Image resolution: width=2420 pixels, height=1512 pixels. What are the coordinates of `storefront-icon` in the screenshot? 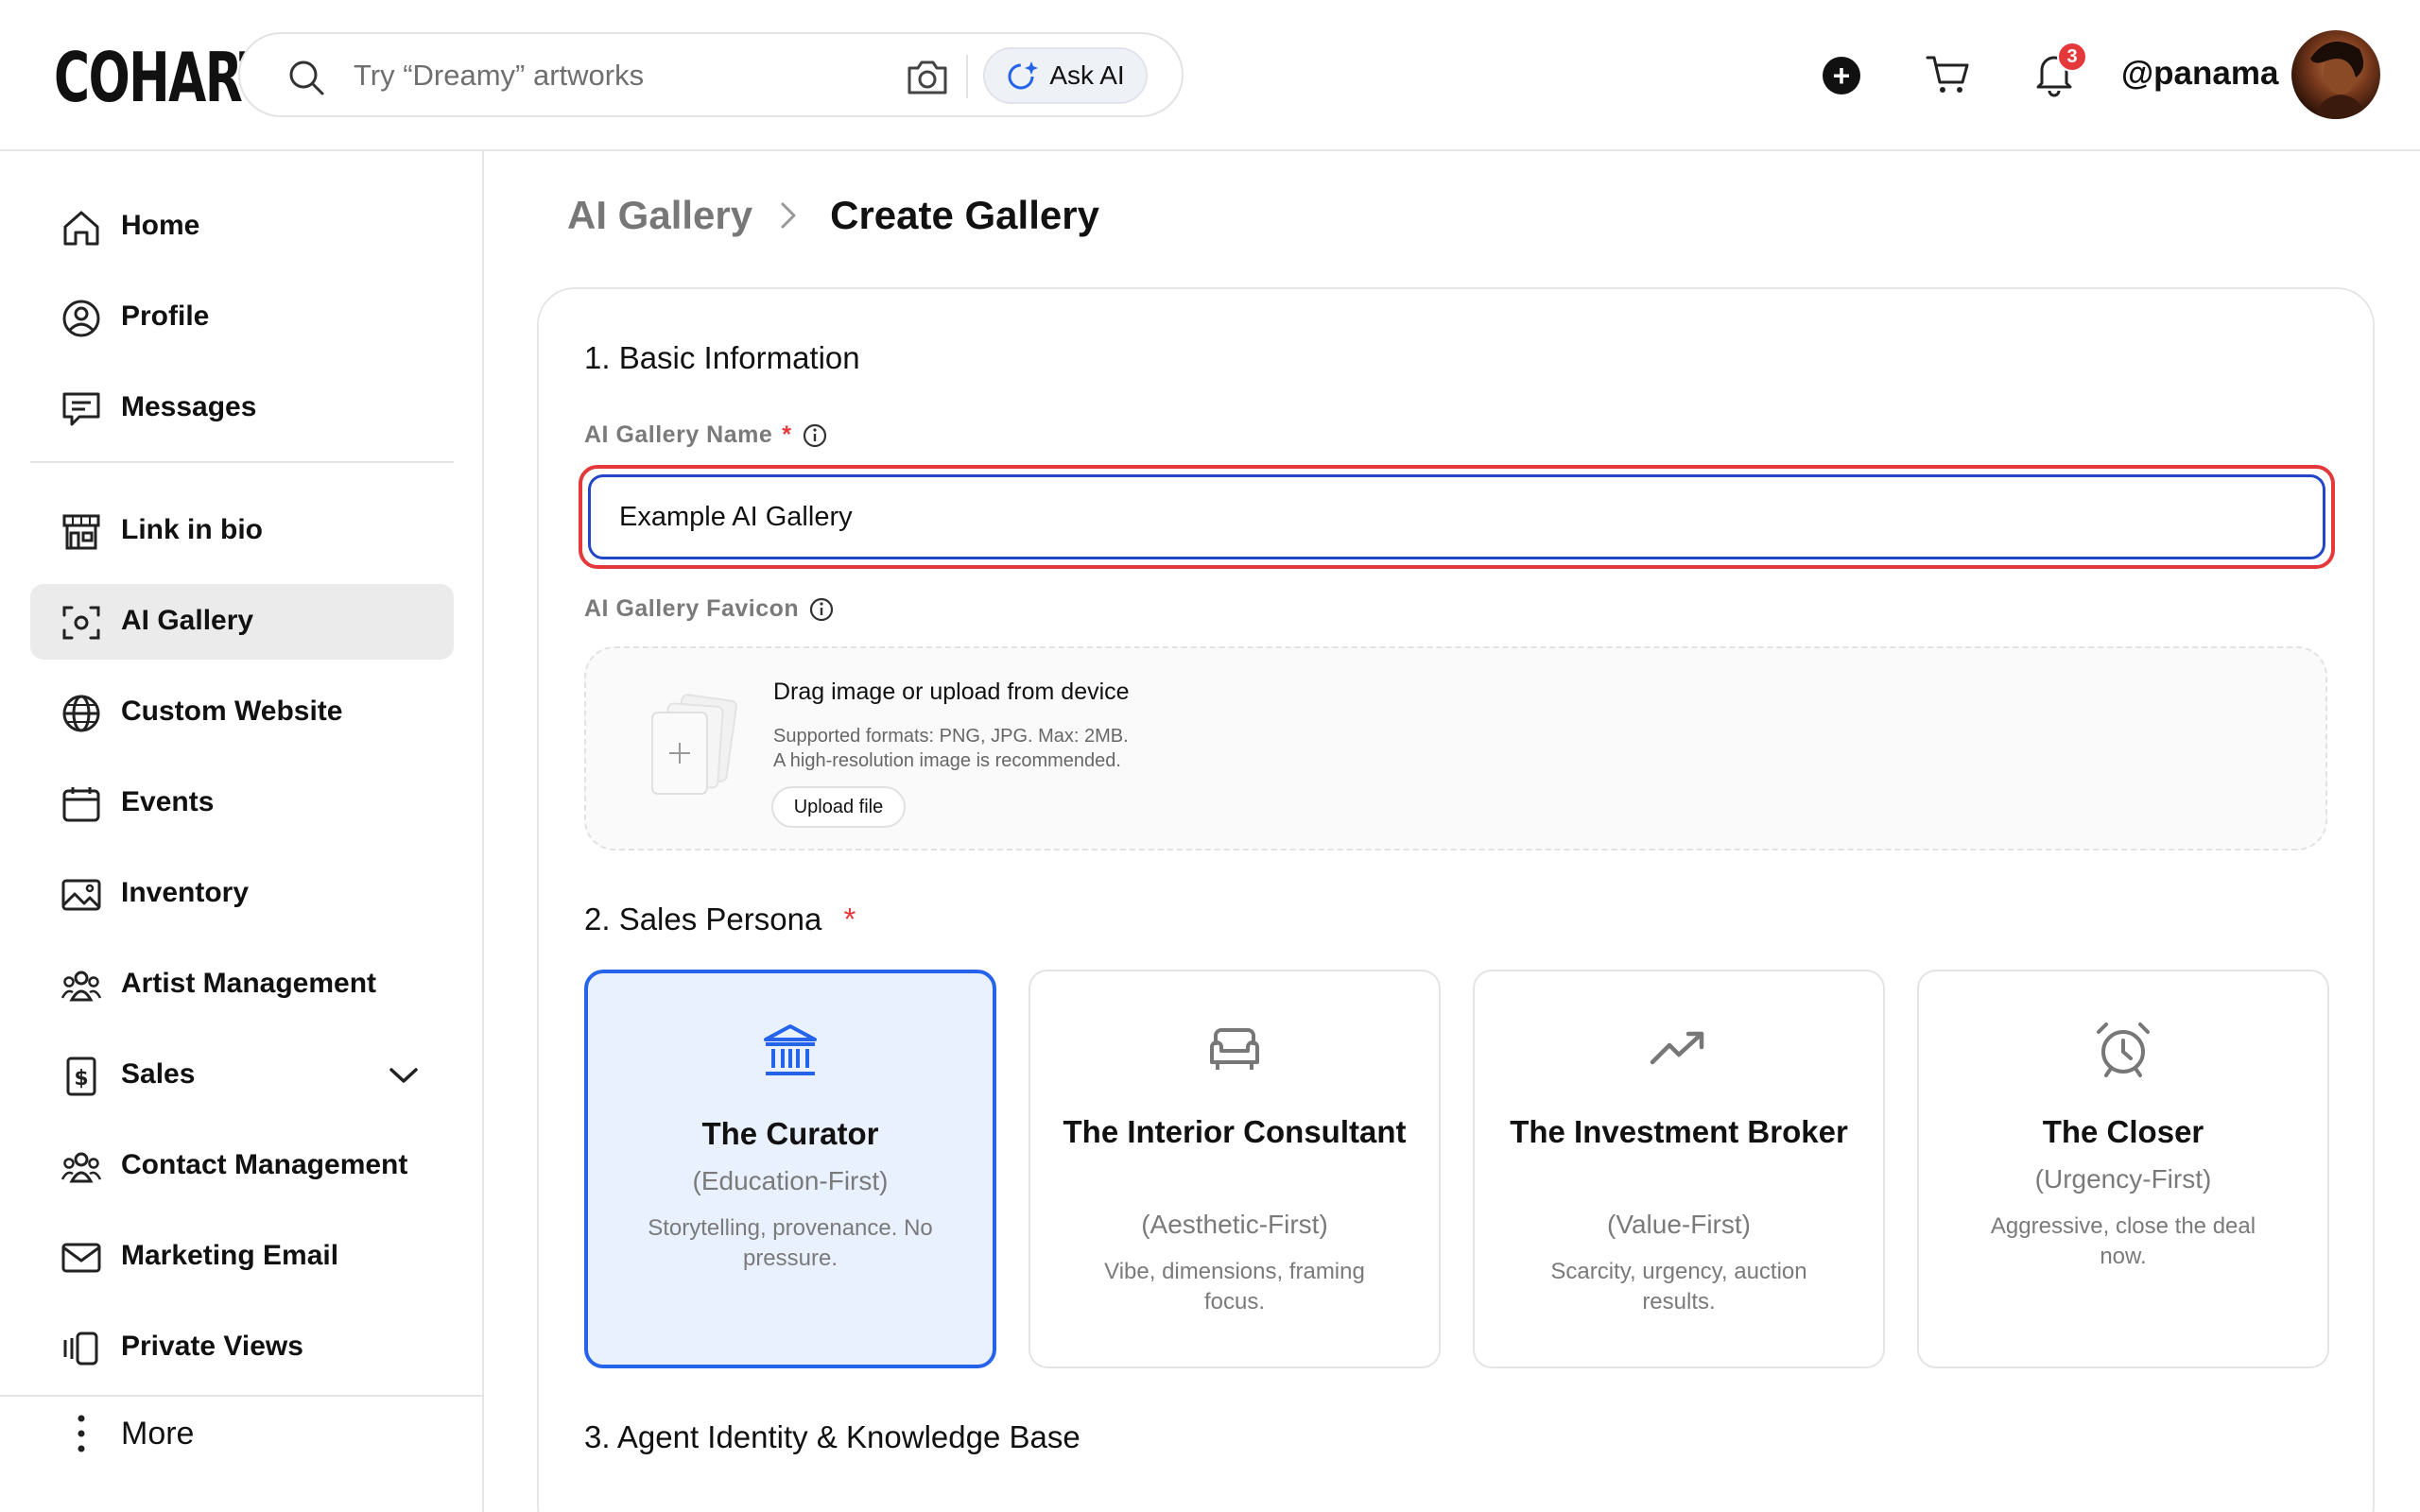 It's located at (81, 532).